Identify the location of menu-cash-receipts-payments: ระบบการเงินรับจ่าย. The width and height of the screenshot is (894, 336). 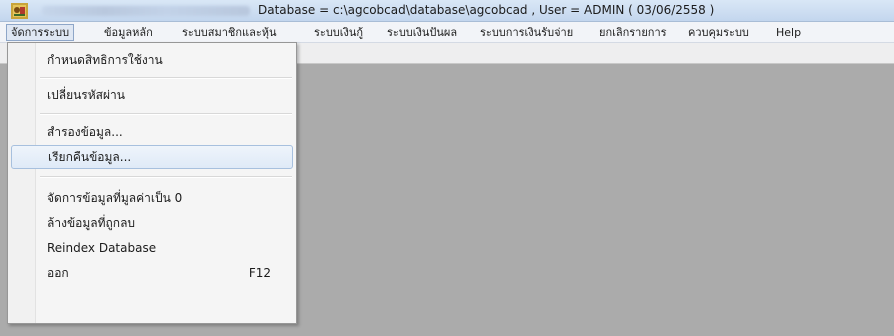
(526, 32).